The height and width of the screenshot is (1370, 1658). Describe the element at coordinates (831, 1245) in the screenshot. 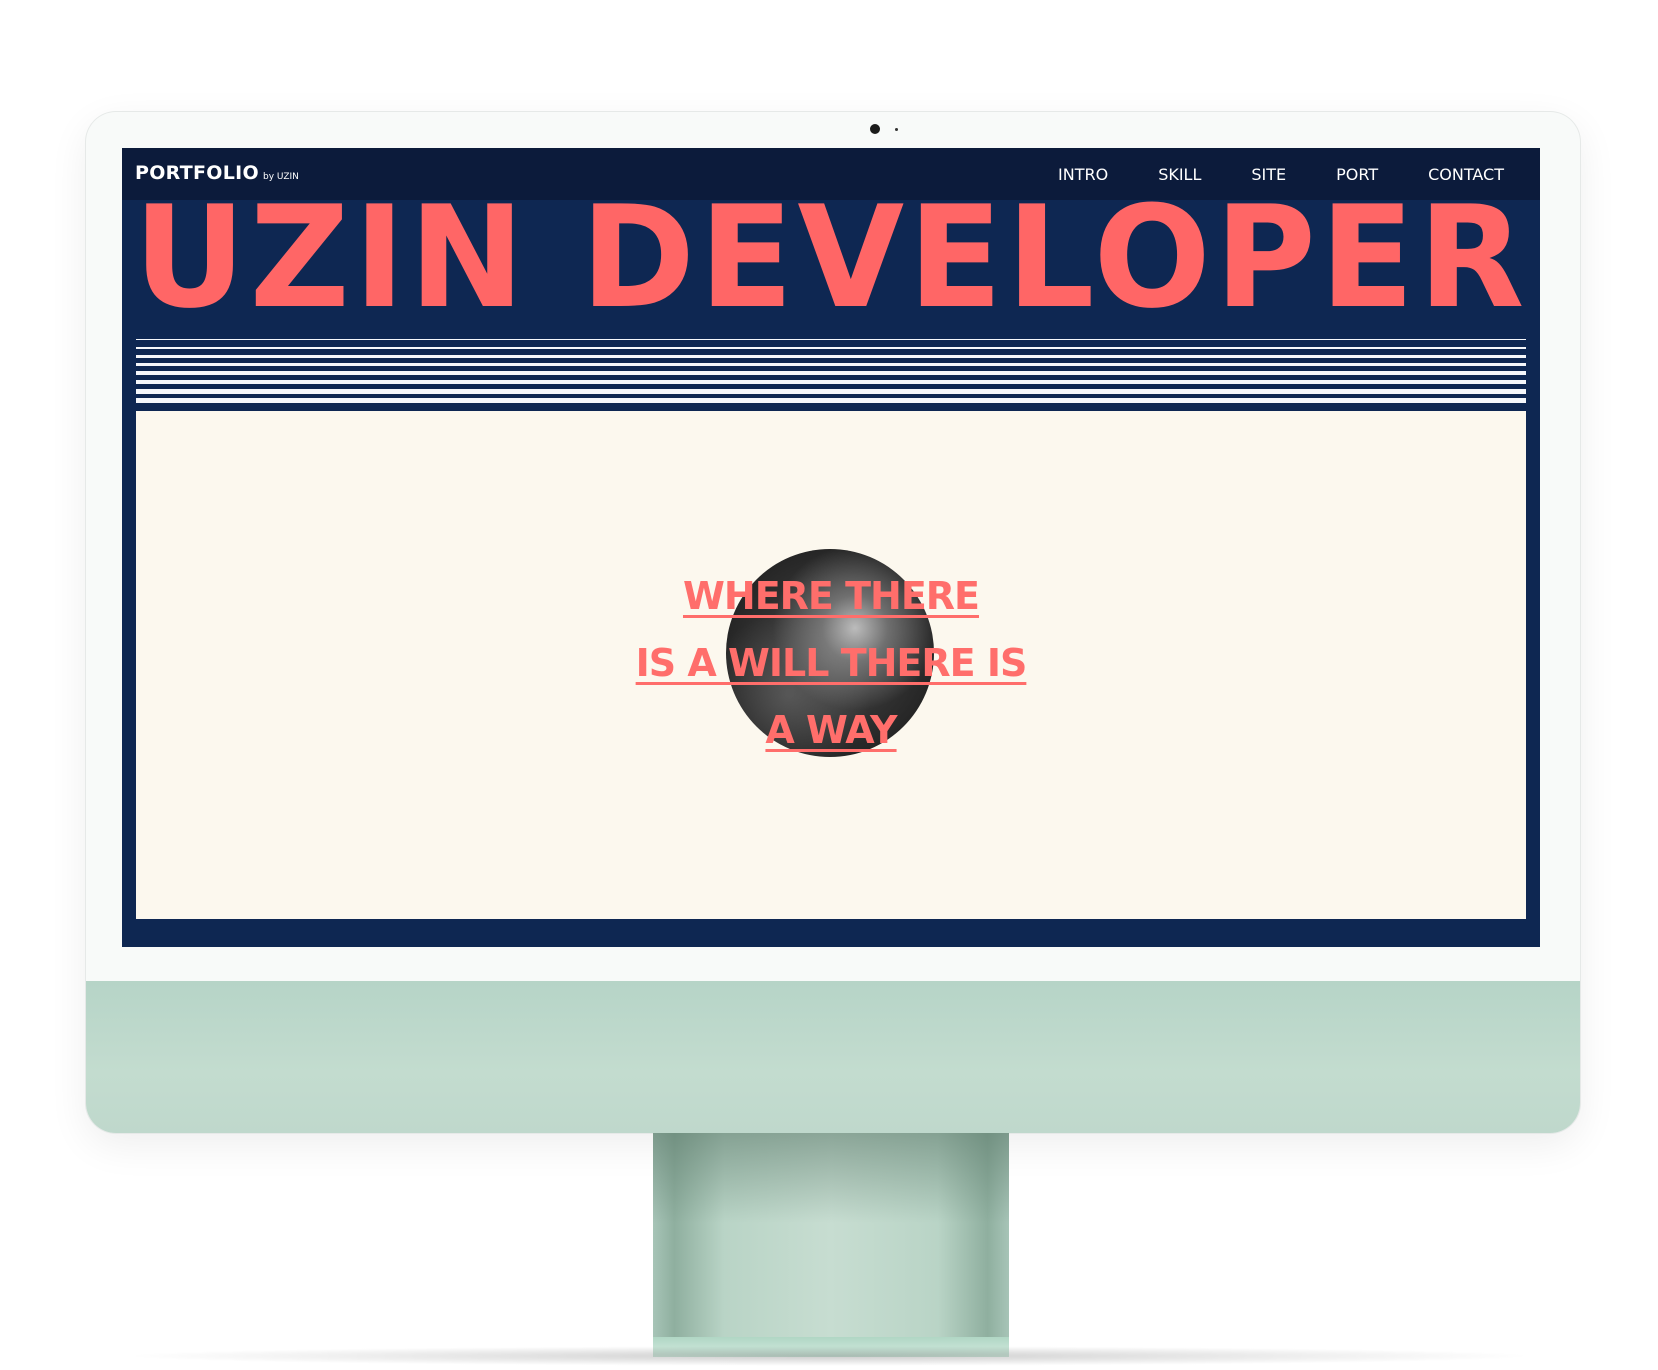

I see `device-stand` at that location.